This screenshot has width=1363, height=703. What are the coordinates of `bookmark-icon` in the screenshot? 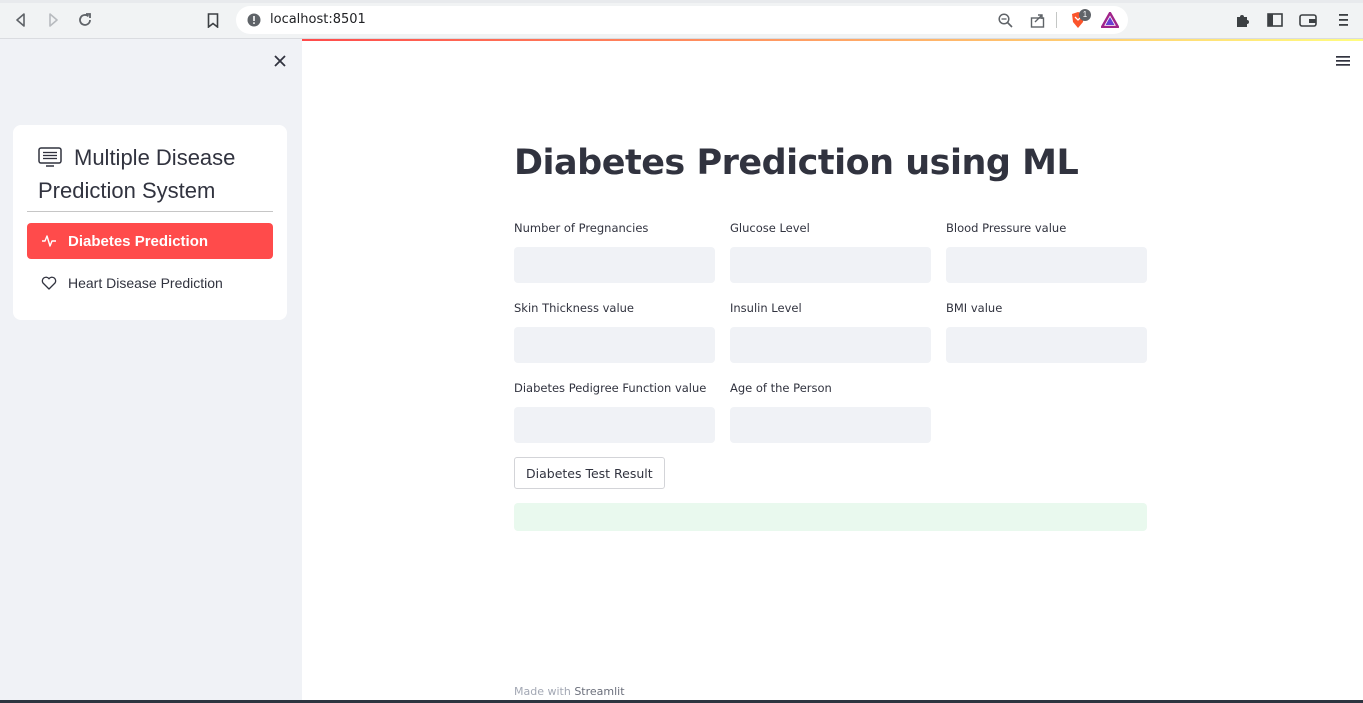 It's located at (213, 20).